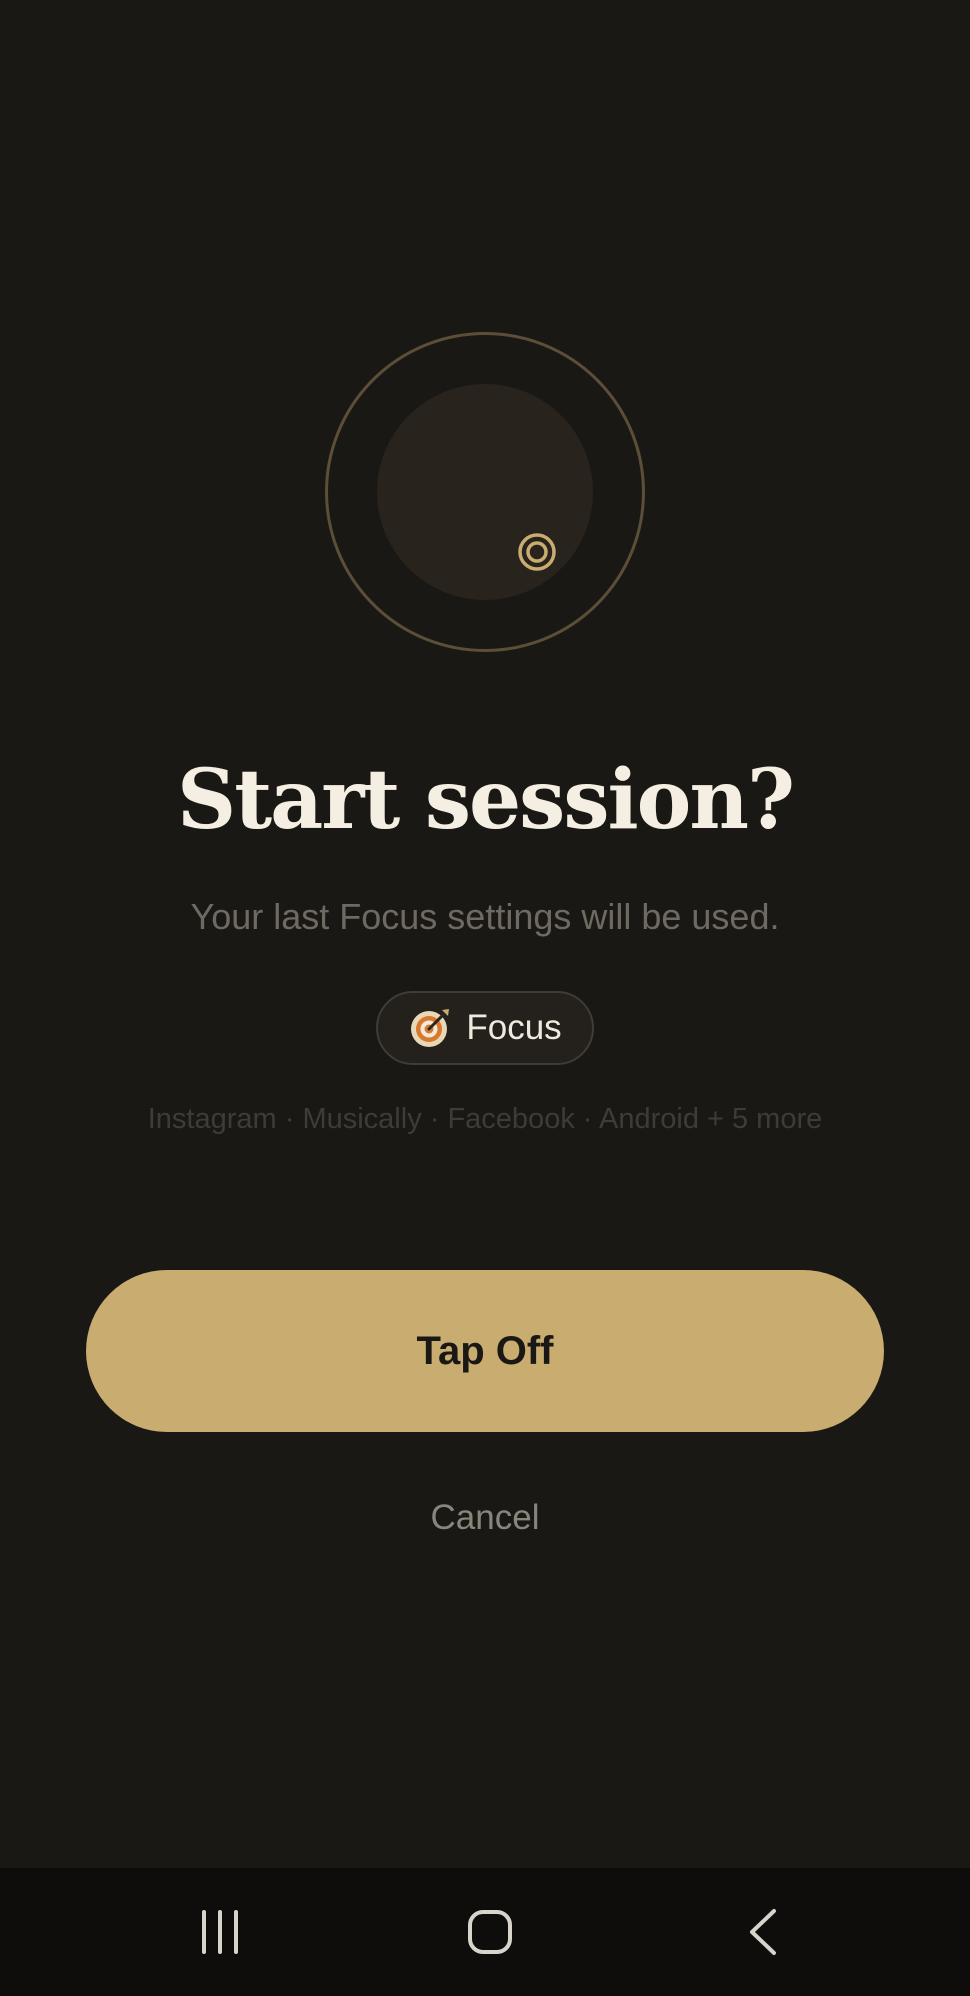 The image size is (970, 1996). I want to click on home-icon, so click(490, 1932).